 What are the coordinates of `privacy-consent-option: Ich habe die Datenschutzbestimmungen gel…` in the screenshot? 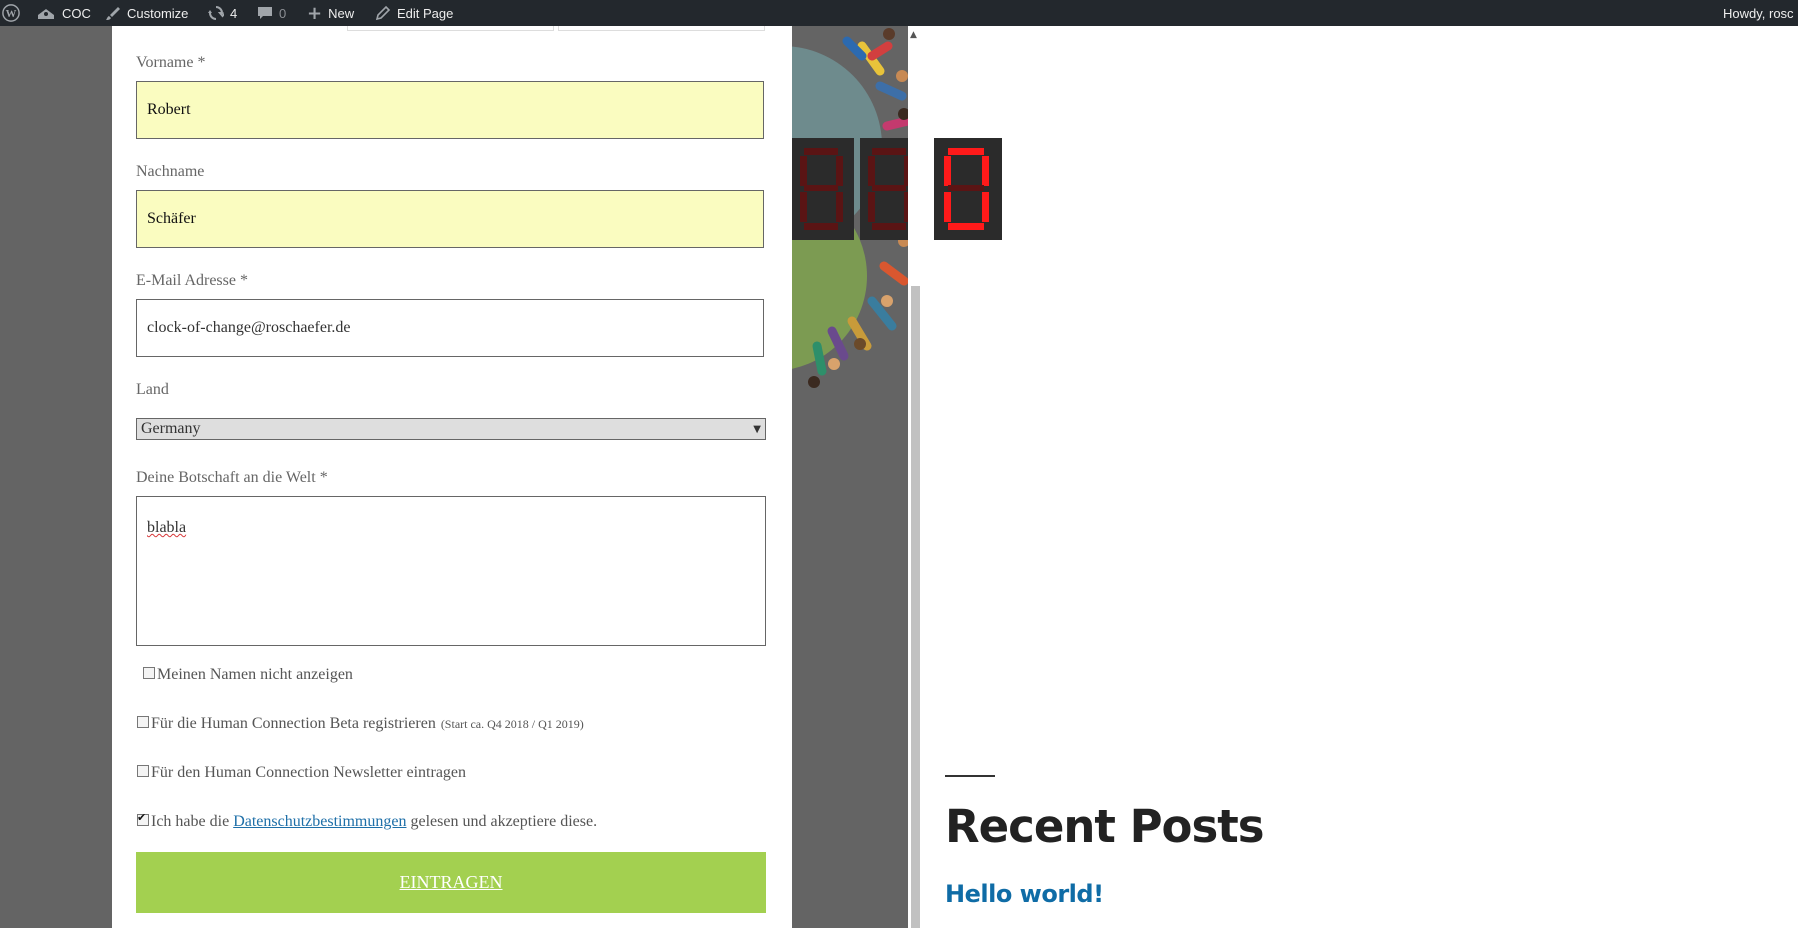 It's located at (367, 821).